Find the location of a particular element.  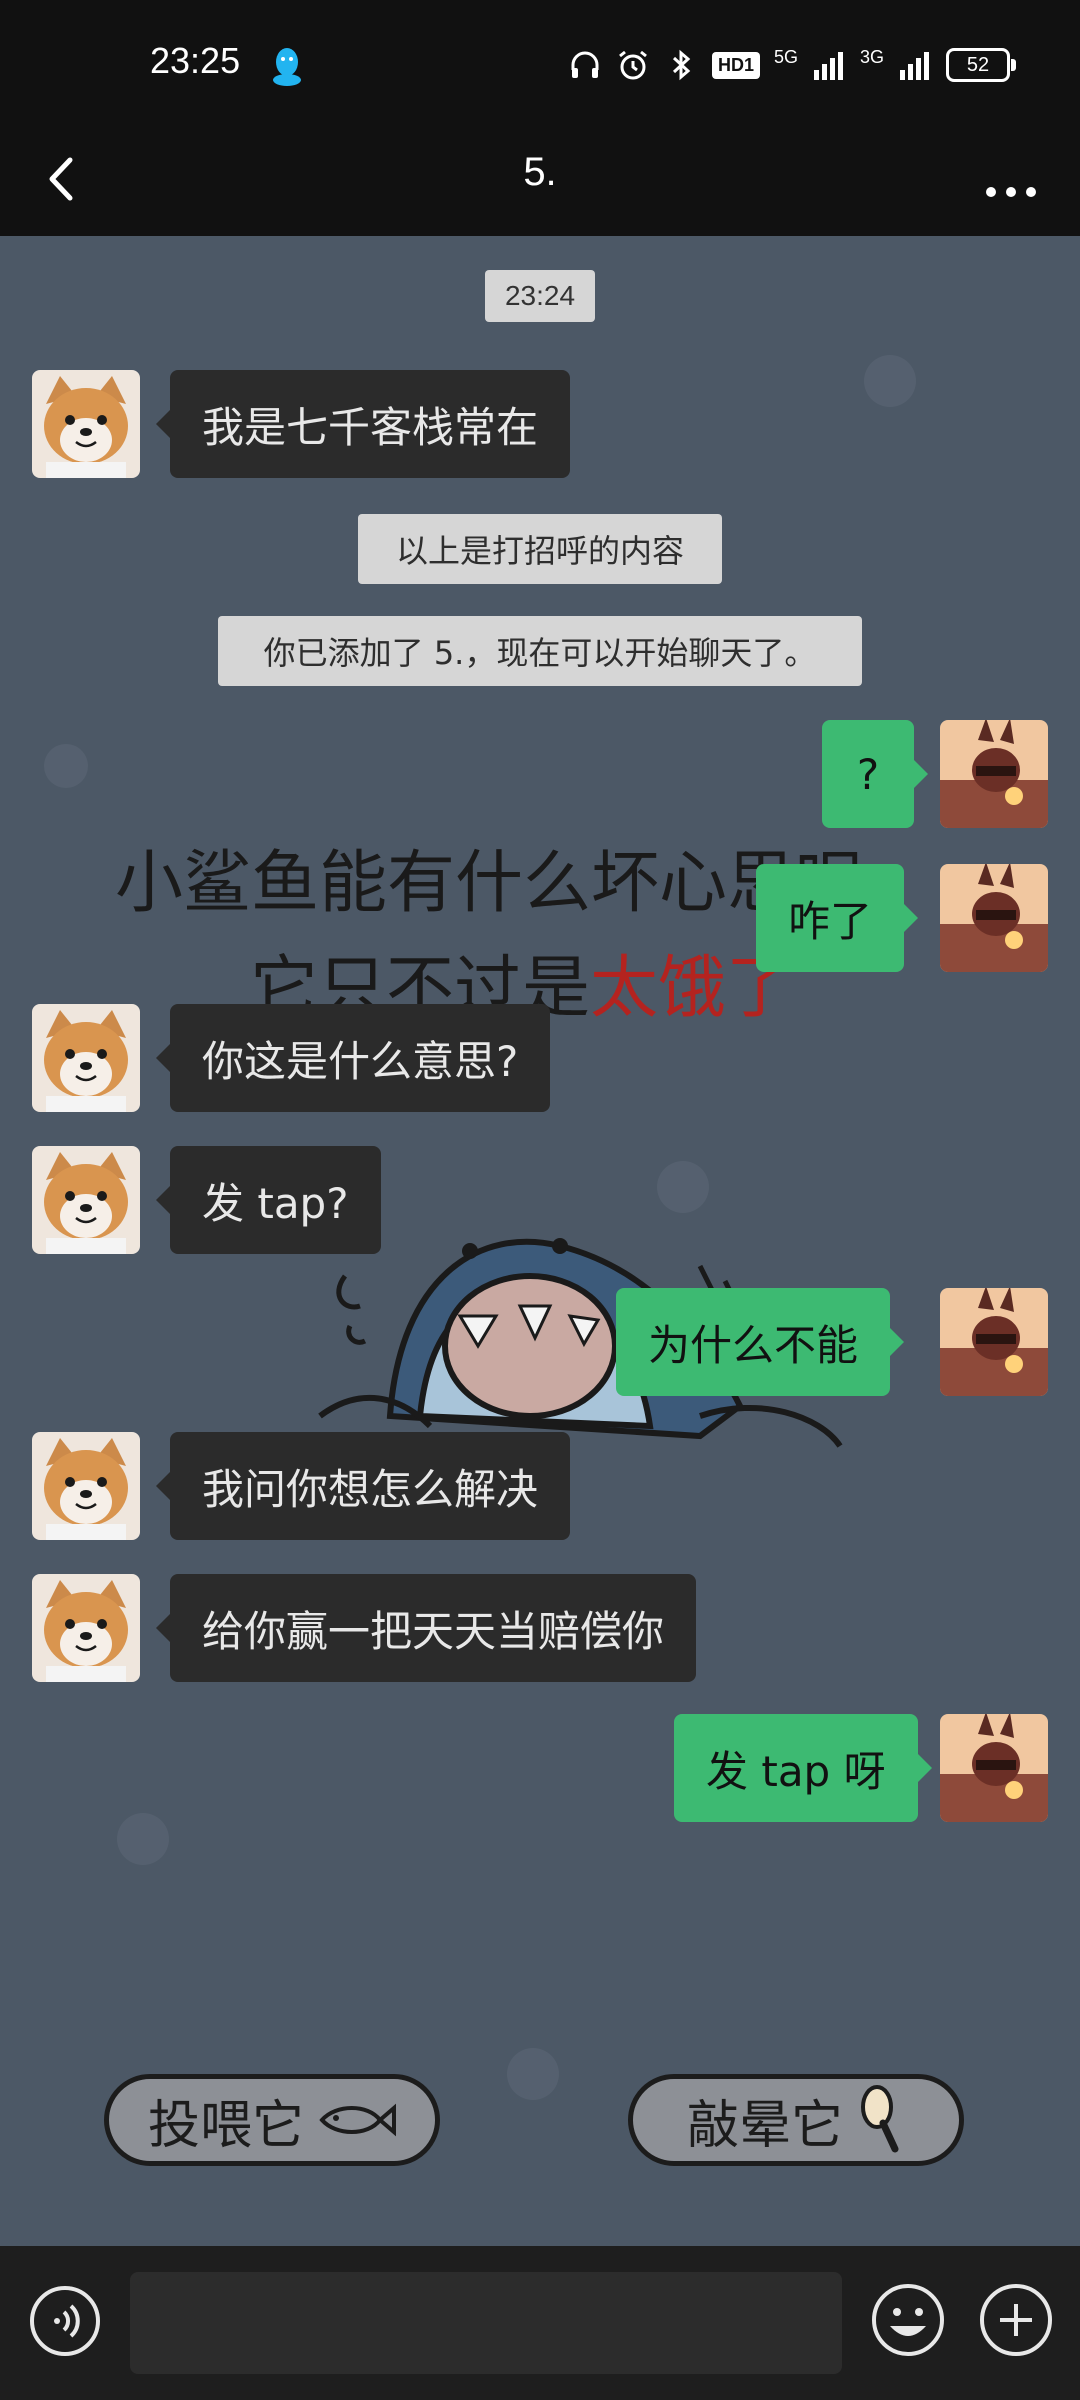

plus-icon is located at coordinates (1016, 2320).